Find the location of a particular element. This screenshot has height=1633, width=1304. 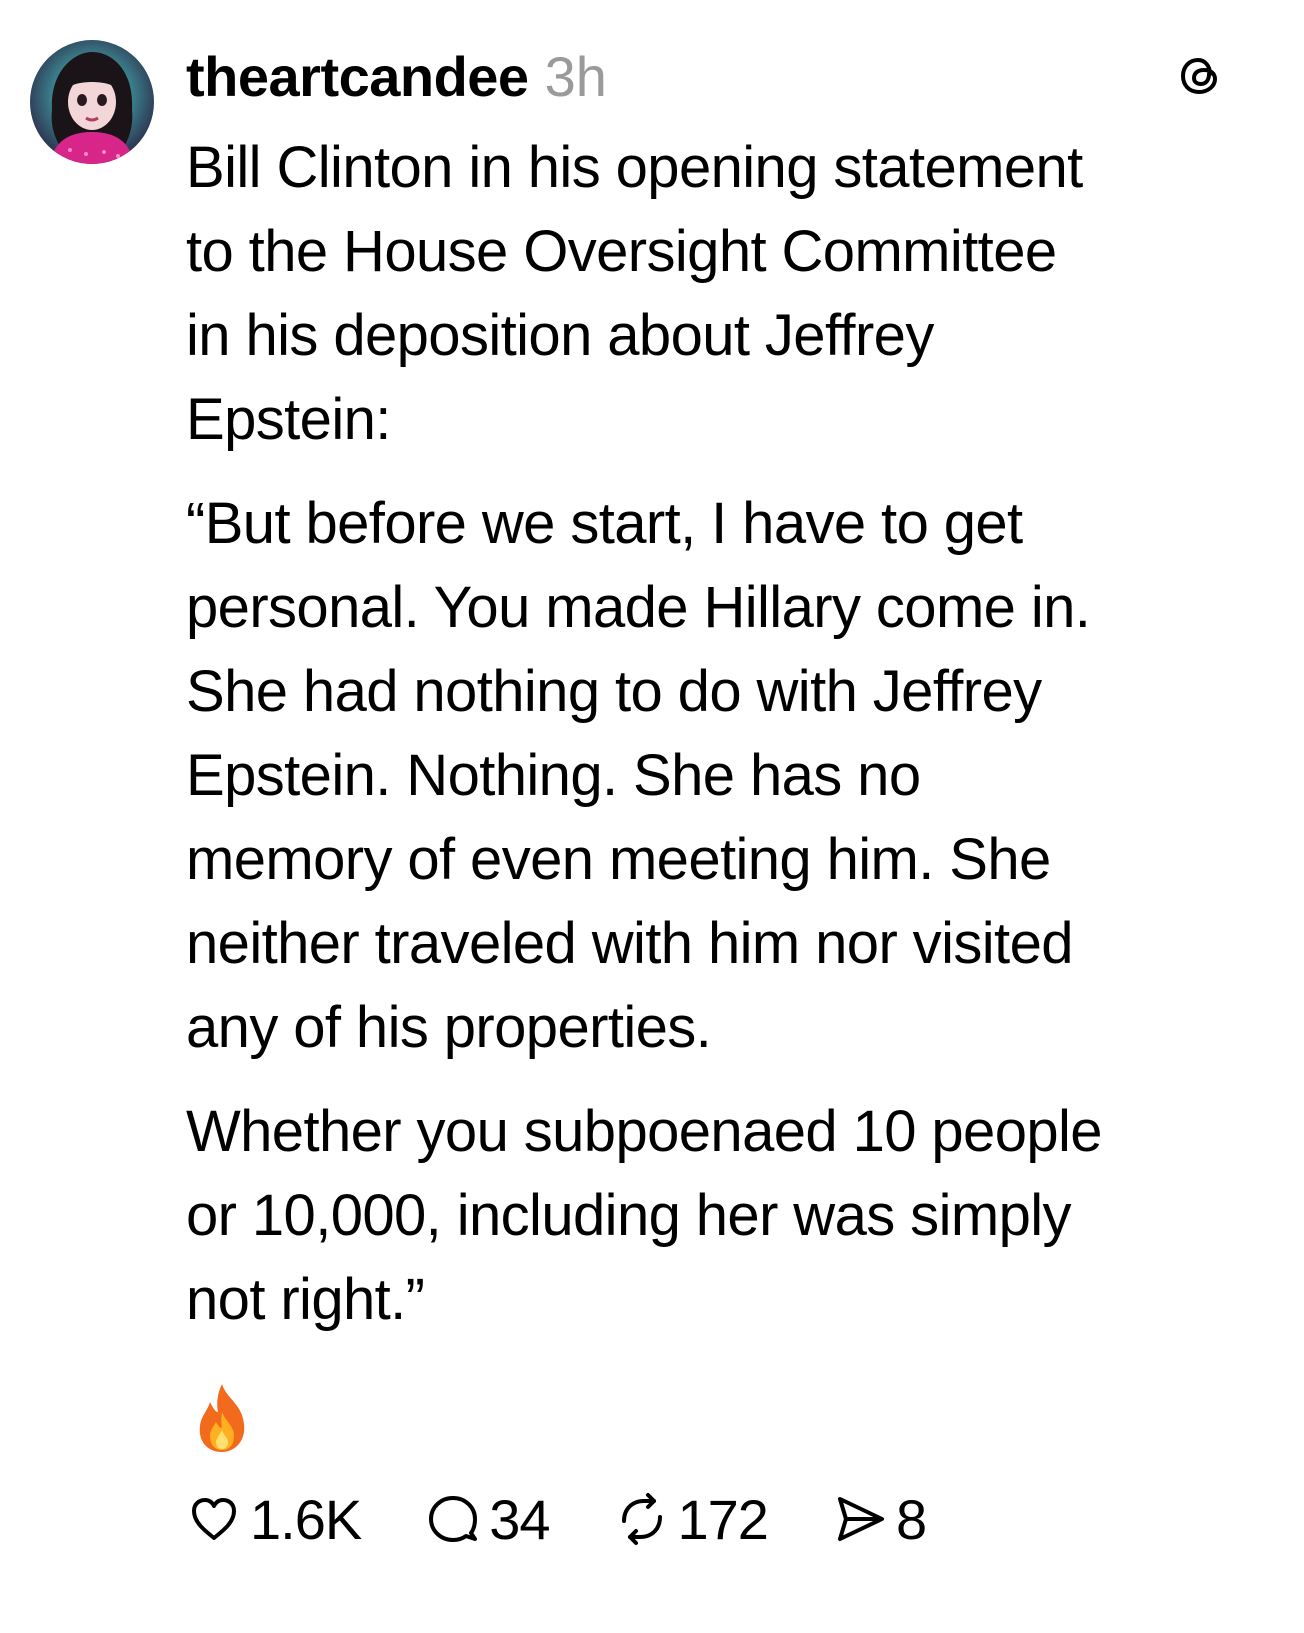

post-text-line: She had nothing to do with Jeffrey is located at coordinates (614, 691).